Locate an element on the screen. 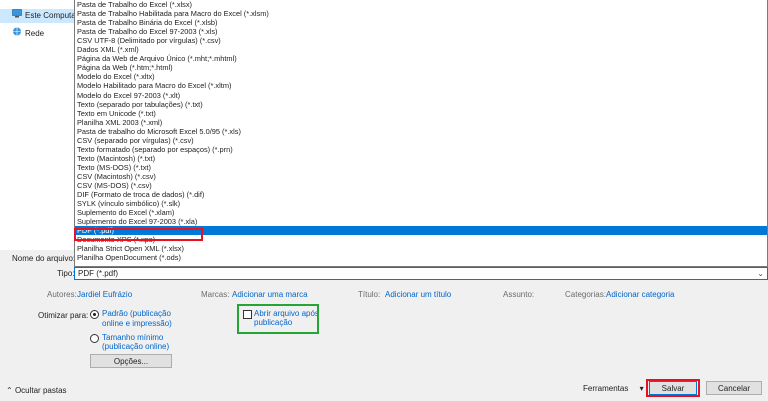  cancel-button: Cancelar is located at coordinates (734, 388).